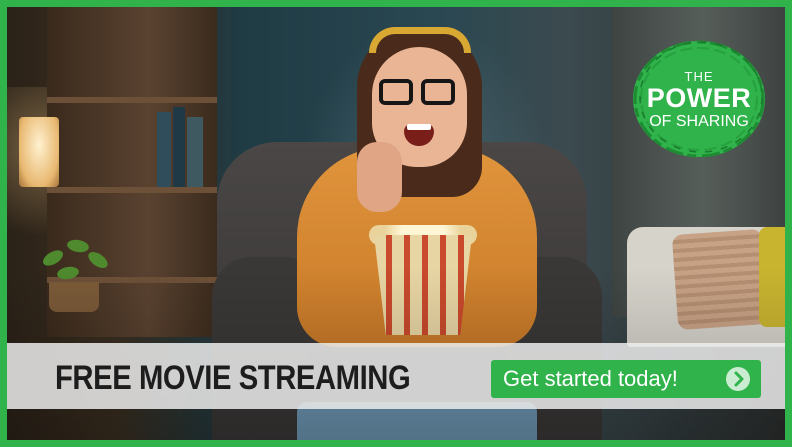 This screenshot has height=447, width=792. Describe the element at coordinates (699, 76) in the screenshot. I see `badge-line-the: THE` at that location.